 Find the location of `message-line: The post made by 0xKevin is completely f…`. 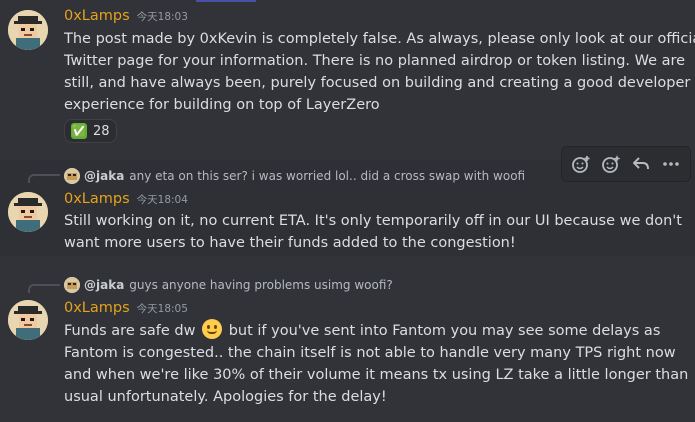

message-line: The post made by 0xKevin is completely f… is located at coordinates (379, 39).